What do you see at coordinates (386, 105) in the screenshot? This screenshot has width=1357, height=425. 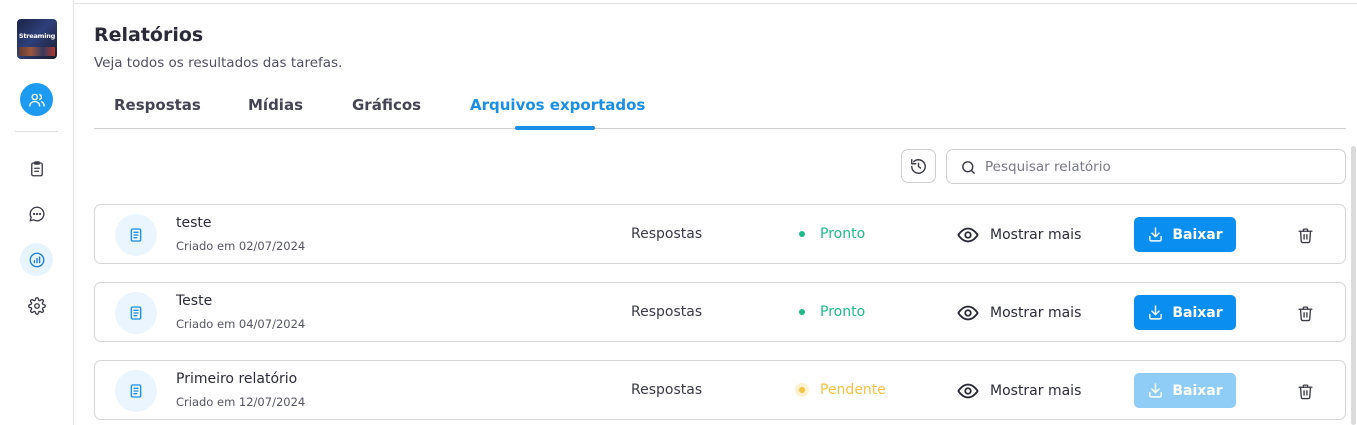 I see `tab-graficos: Gráficos` at bounding box center [386, 105].